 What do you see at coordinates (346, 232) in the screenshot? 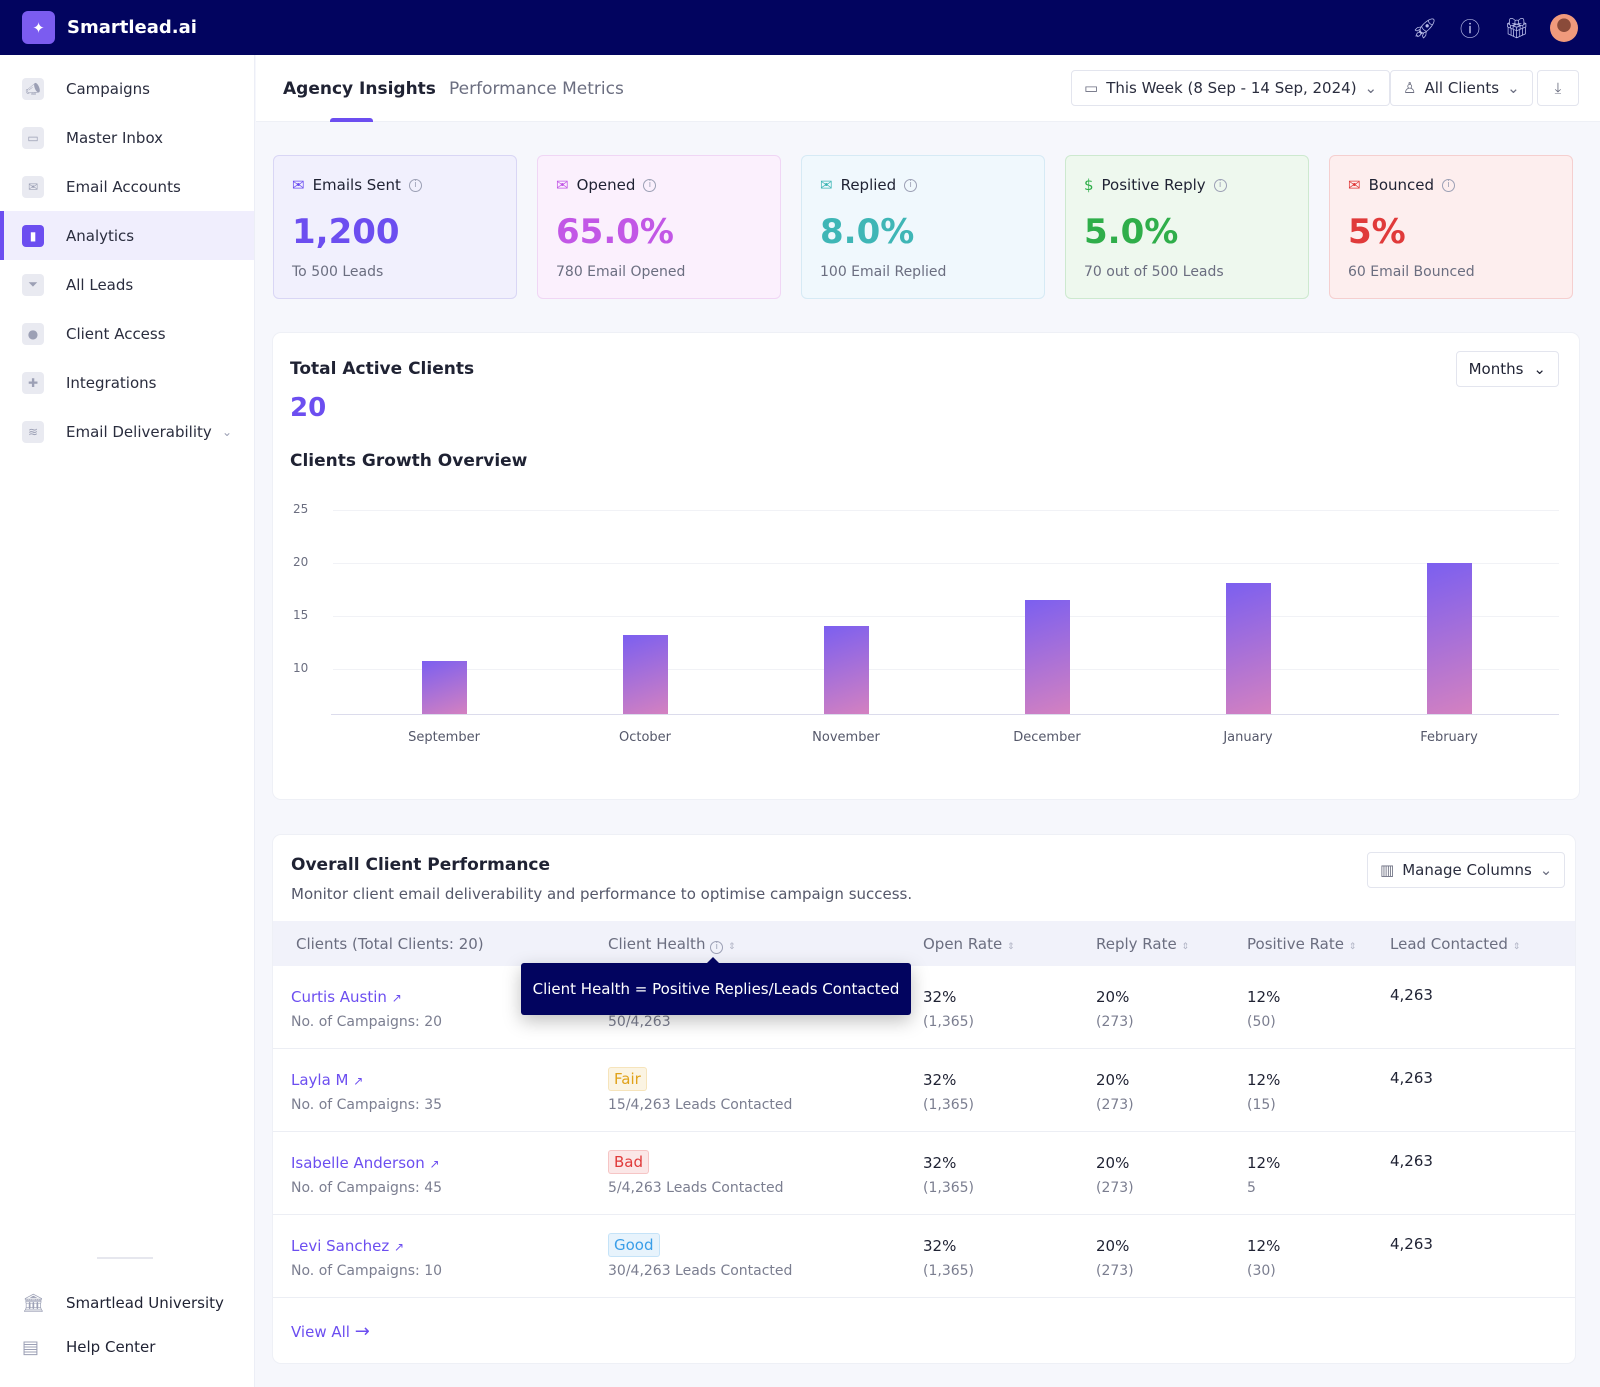
I see `stat-value: 1,200` at bounding box center [346, 232].